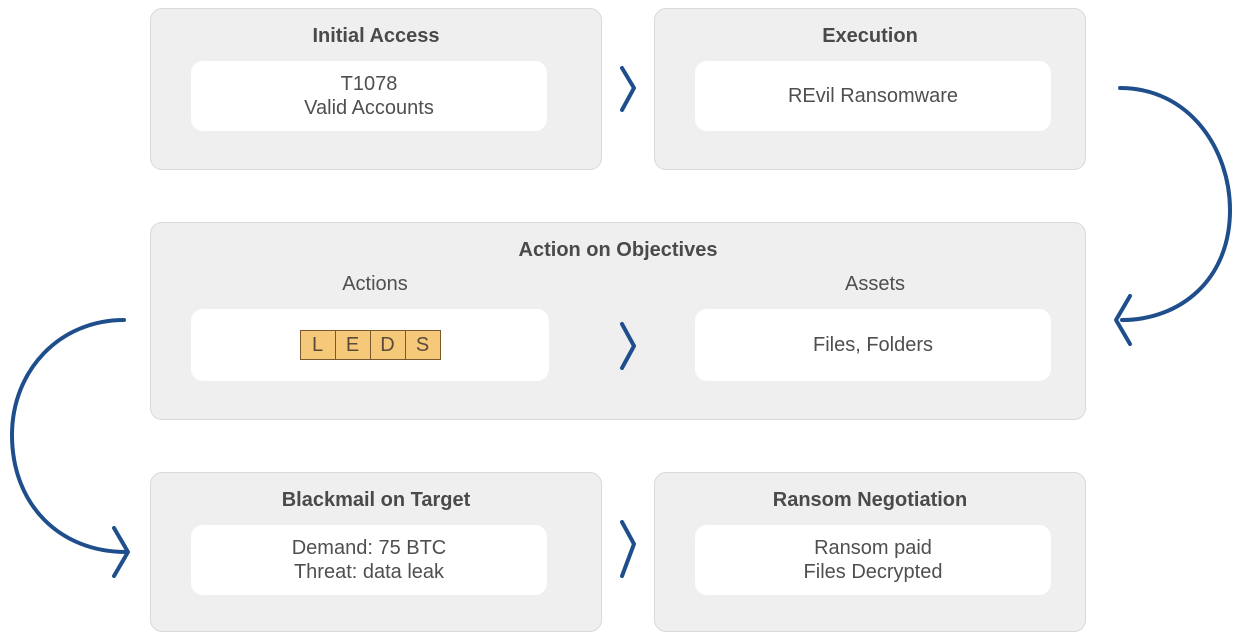  Describe the element at coordinates (1175, 204) in the screenshot. I see `curved-arrow-right` at that location.